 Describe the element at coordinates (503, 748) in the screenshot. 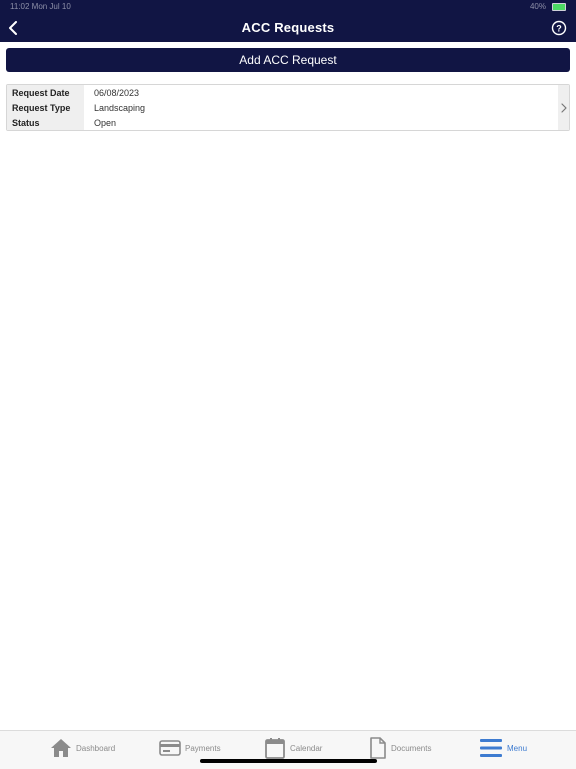

I see `tab-menu: Menu` at that location.